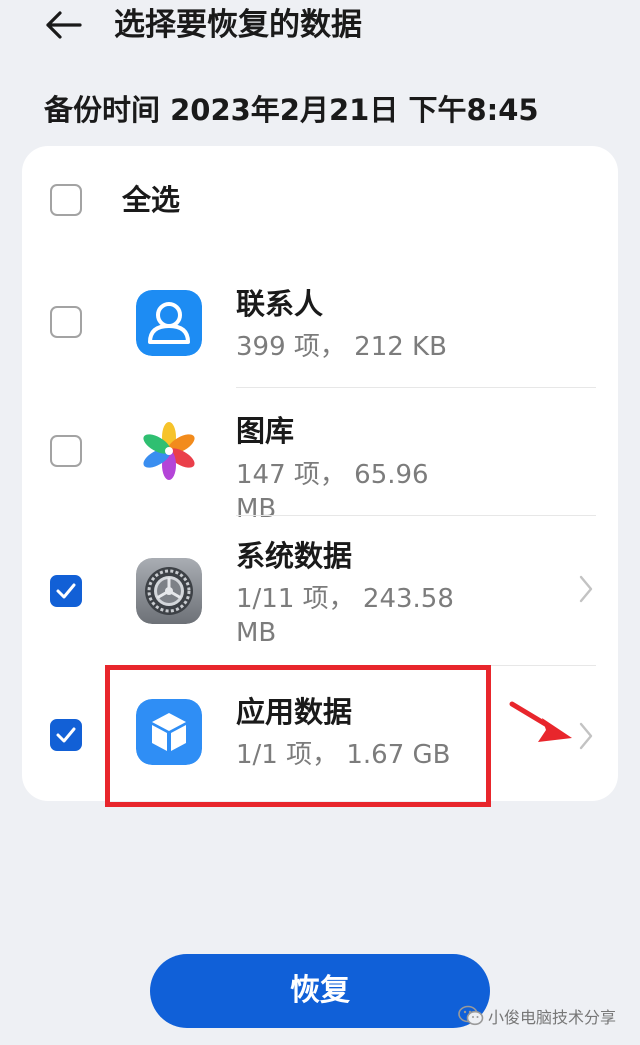  Describe the element at coordinates (540, 721) in the screenshot. I see `annotation-arrow-icon` at that location.